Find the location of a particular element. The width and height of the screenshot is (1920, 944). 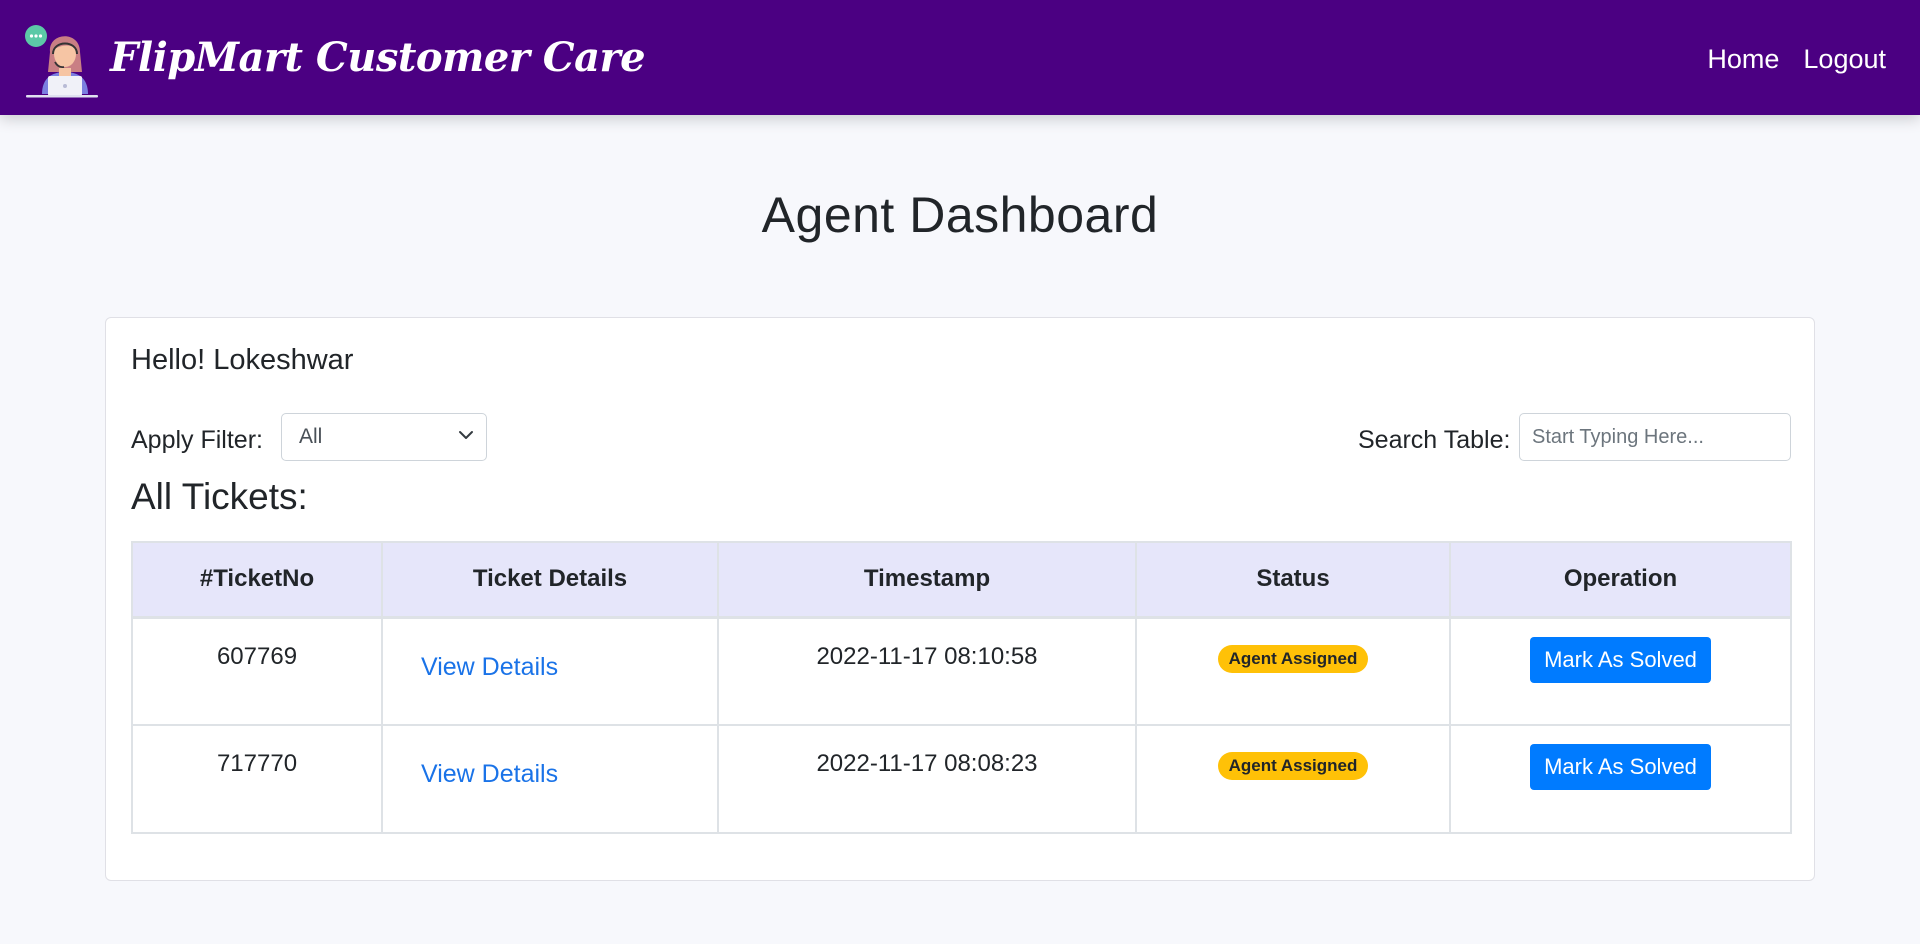

brand: FlipMart Customer Care is located at coordinates (334, 57).